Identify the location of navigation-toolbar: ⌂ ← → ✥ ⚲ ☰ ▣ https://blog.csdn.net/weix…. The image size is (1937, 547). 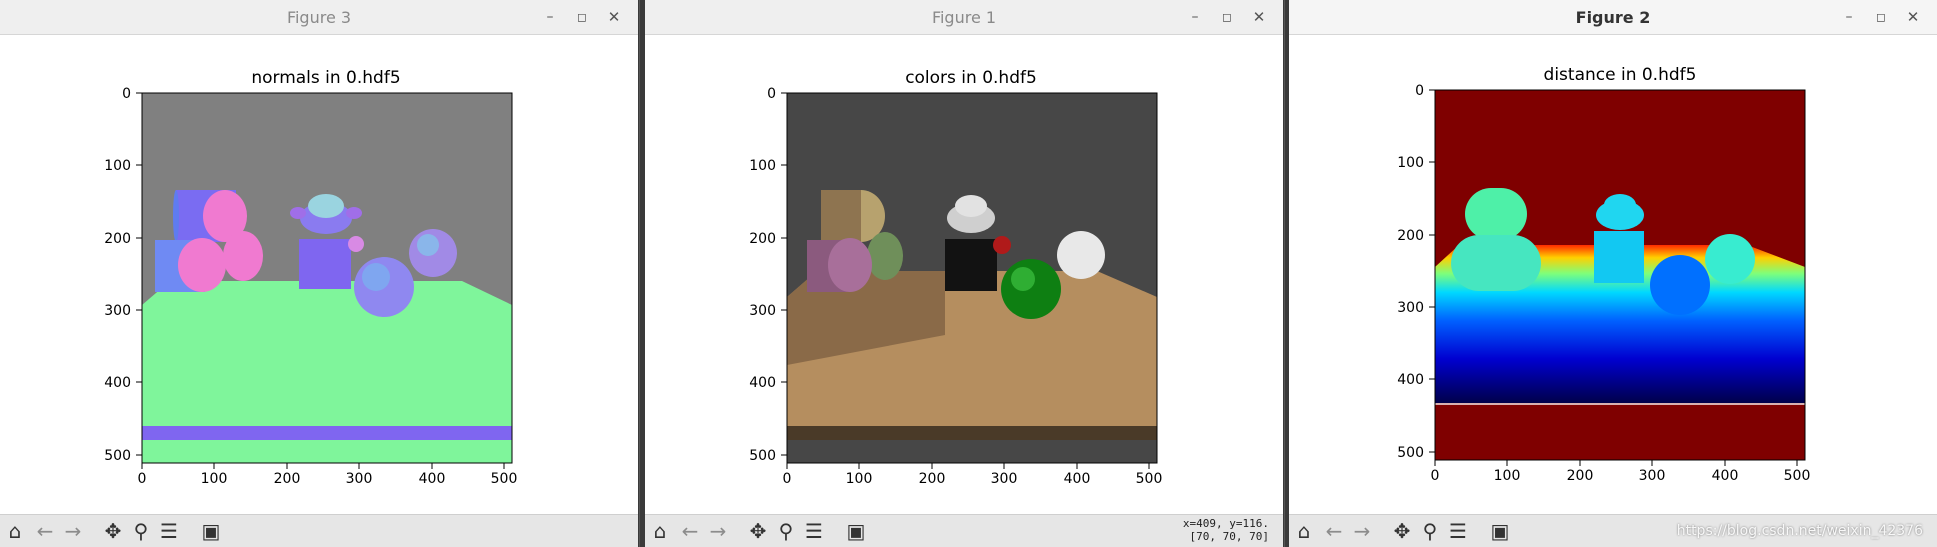
(1613, 530).